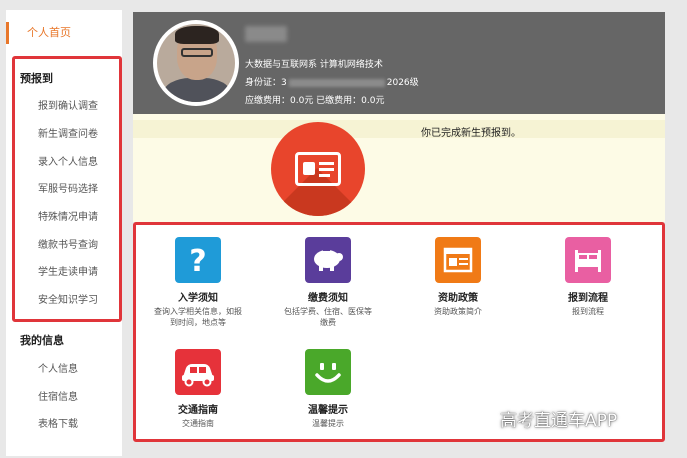 The image size is (687, 458). I want to click on sidebar-item-personal-info: 个人信息, so click(58, 367).